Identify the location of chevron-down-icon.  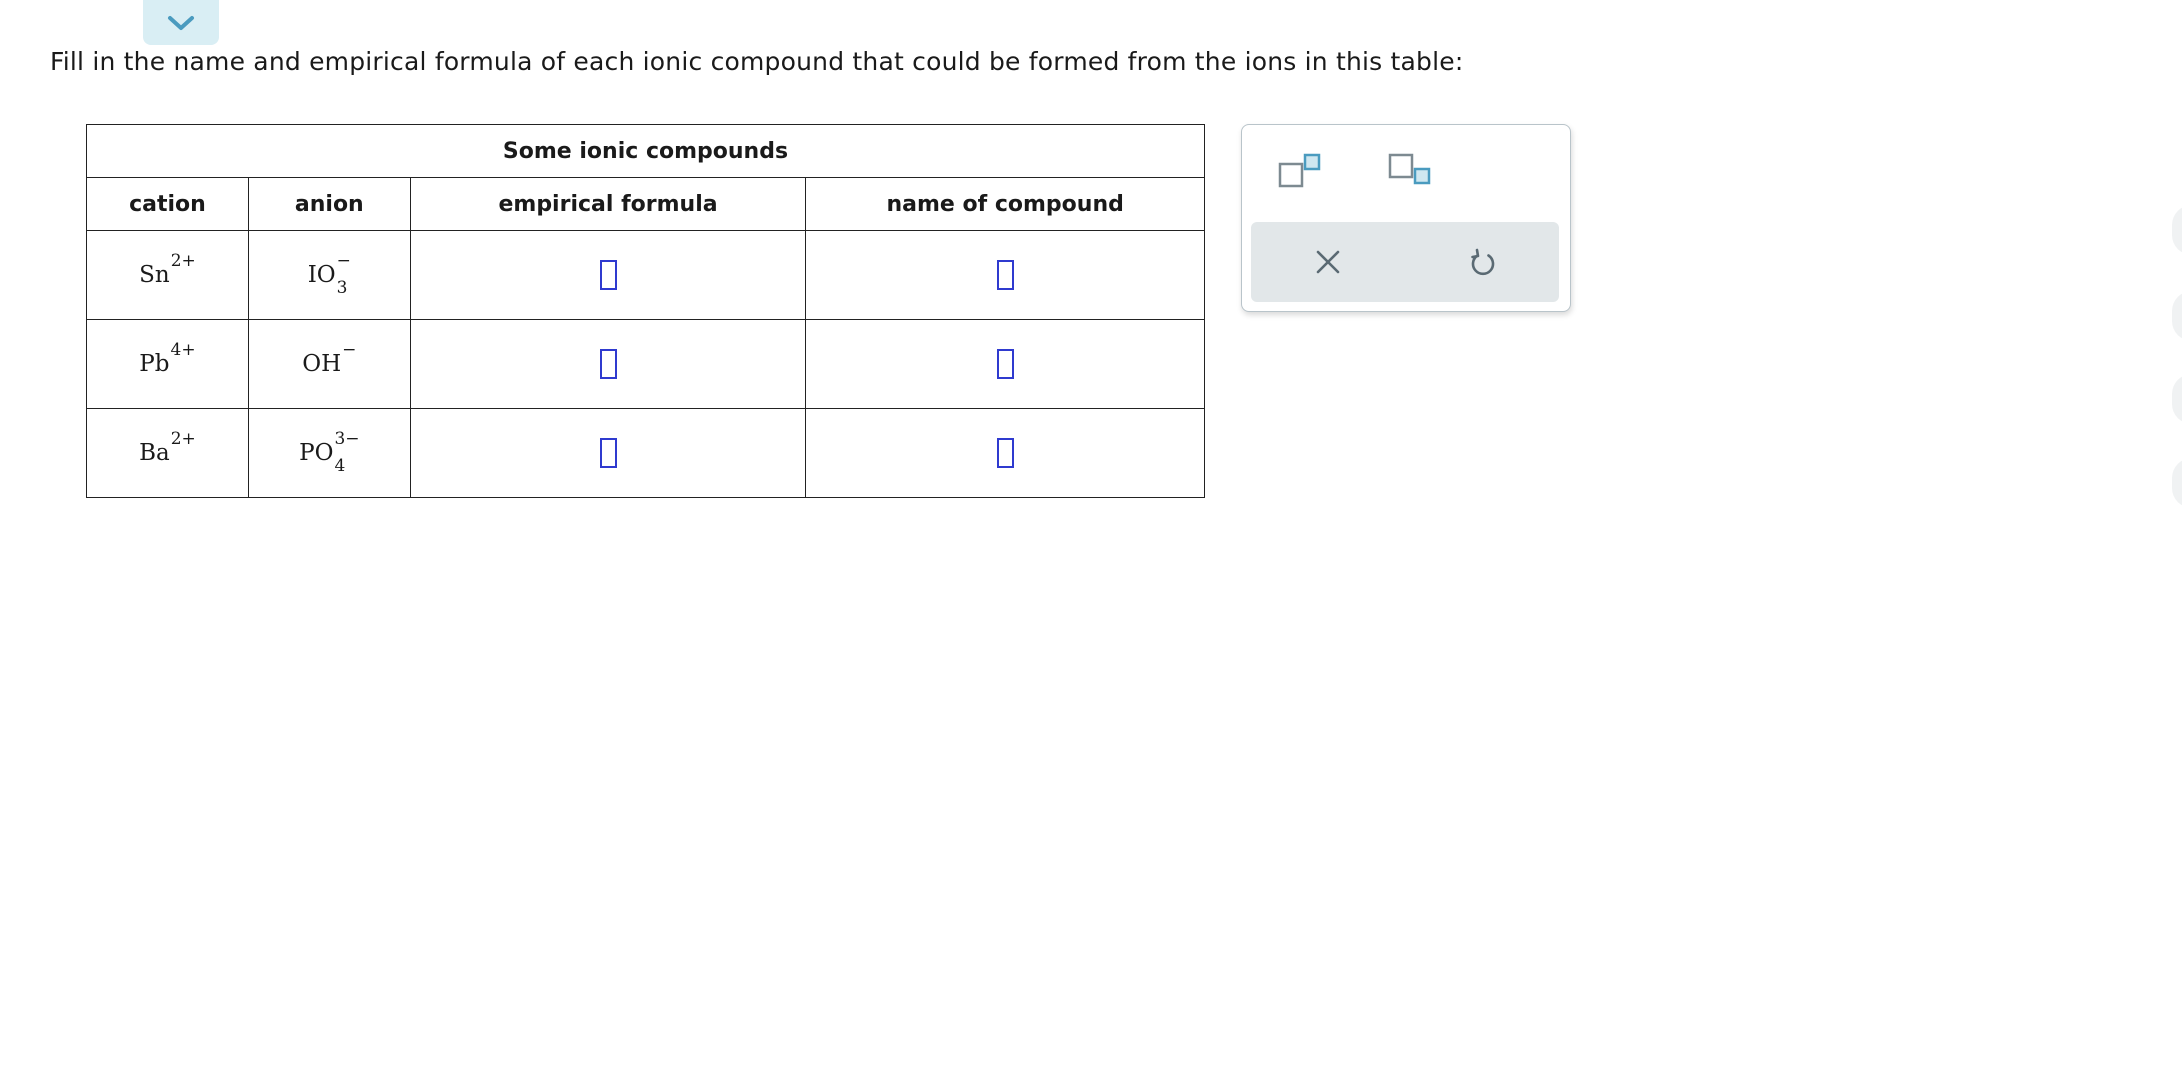
(181, 22).